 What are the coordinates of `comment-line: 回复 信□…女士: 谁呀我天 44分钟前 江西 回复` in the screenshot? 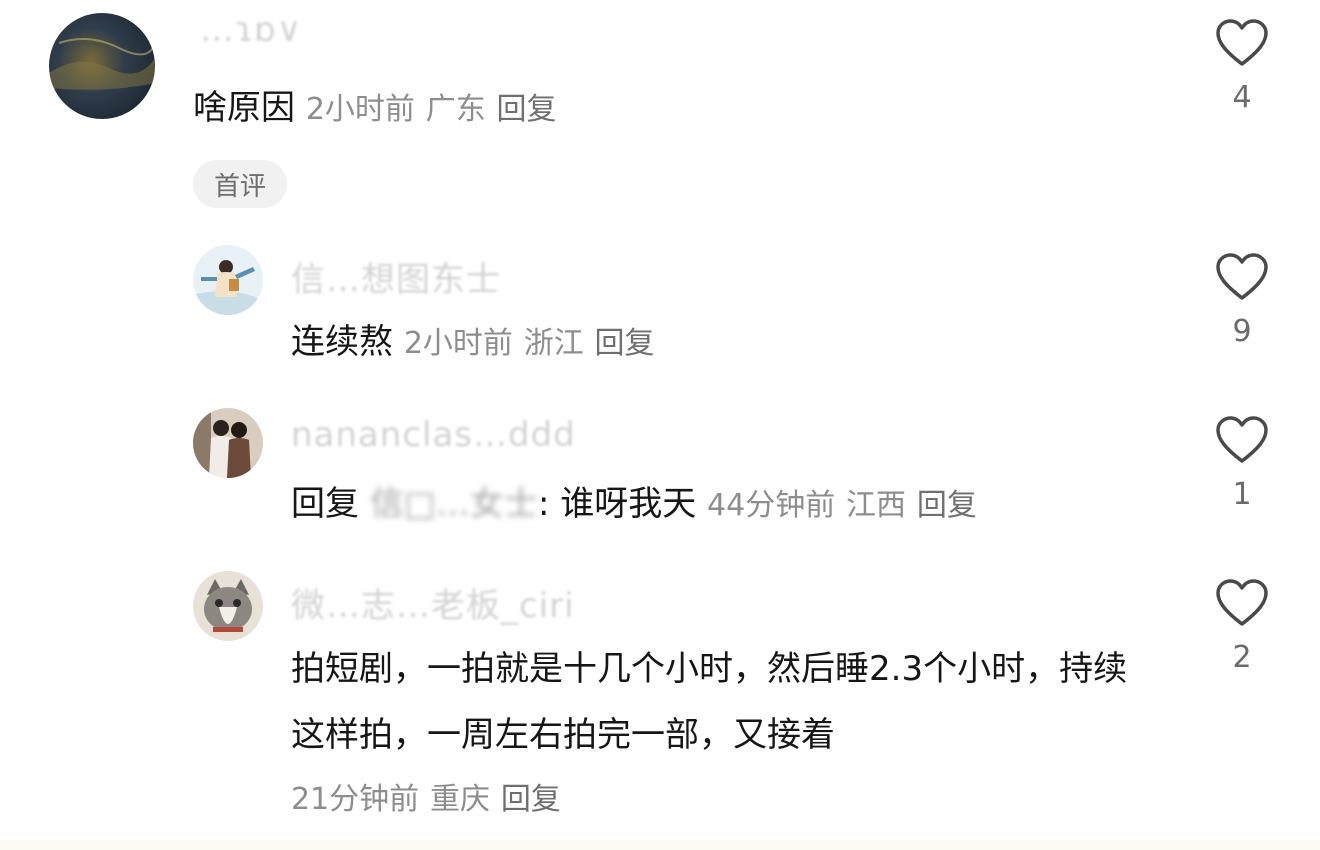 It's located at (634, 505).